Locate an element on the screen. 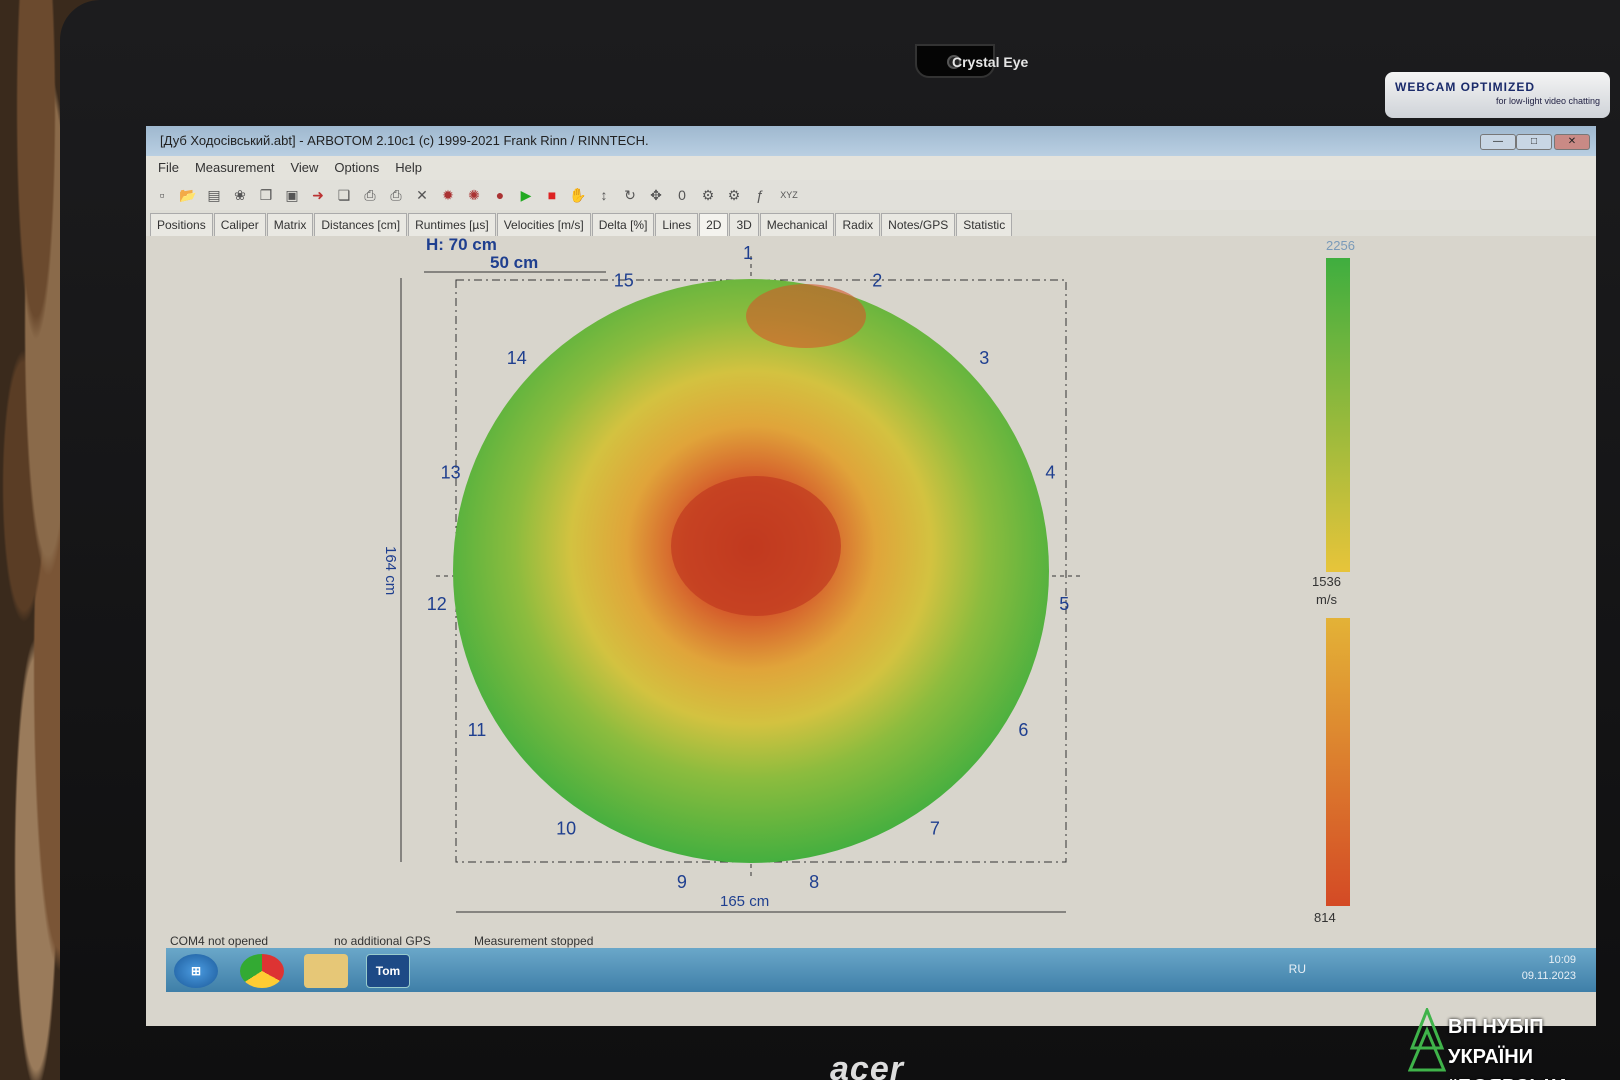  tab-runtimes-s: Runtimes [µs] is located at coordinates (452, 224).